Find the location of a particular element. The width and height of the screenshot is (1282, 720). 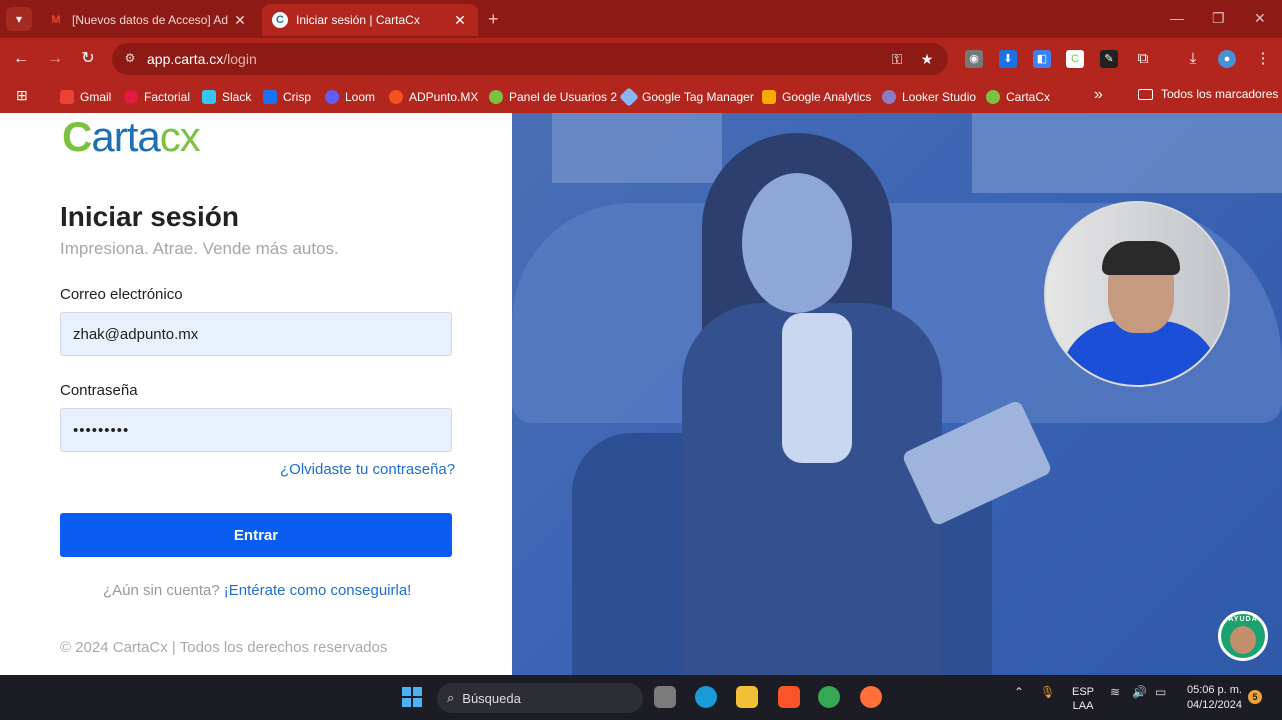

email-label: Correo electrónico is located at coordinates (121, 294).